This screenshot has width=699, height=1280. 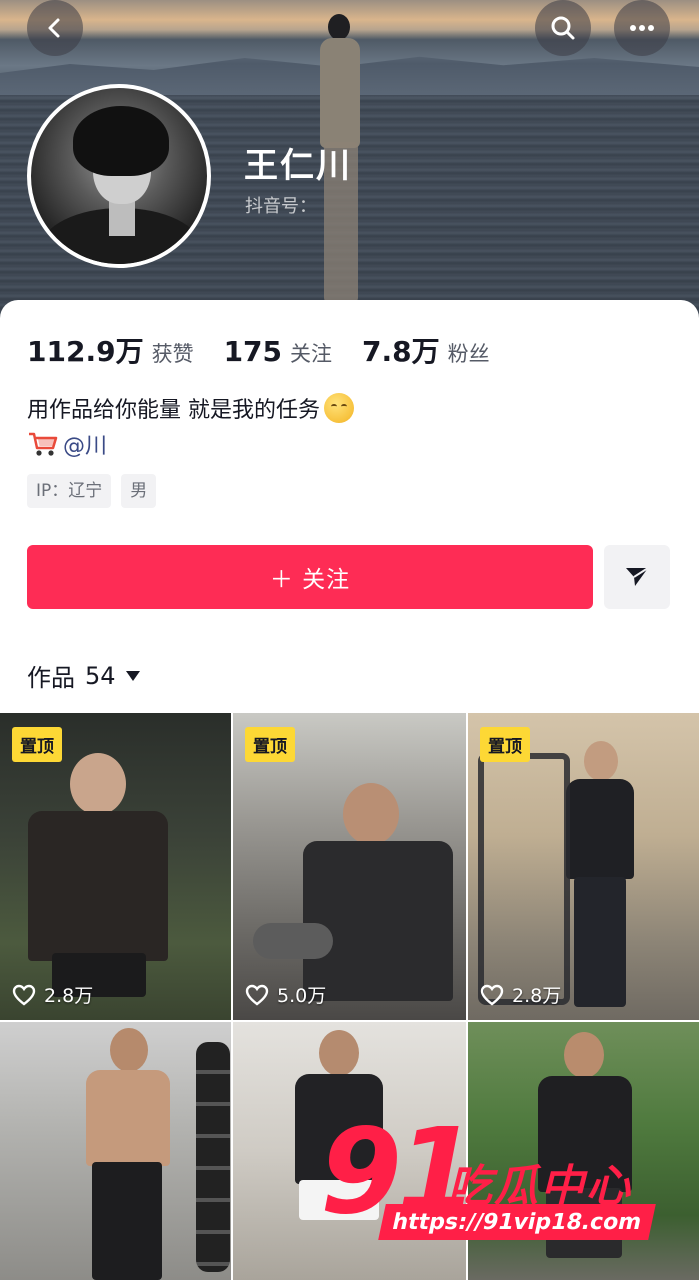 What do you see at coordinates (139, 491) in the screenshot?
I see `gender-tag: 男` at bounding box center [139, 491].